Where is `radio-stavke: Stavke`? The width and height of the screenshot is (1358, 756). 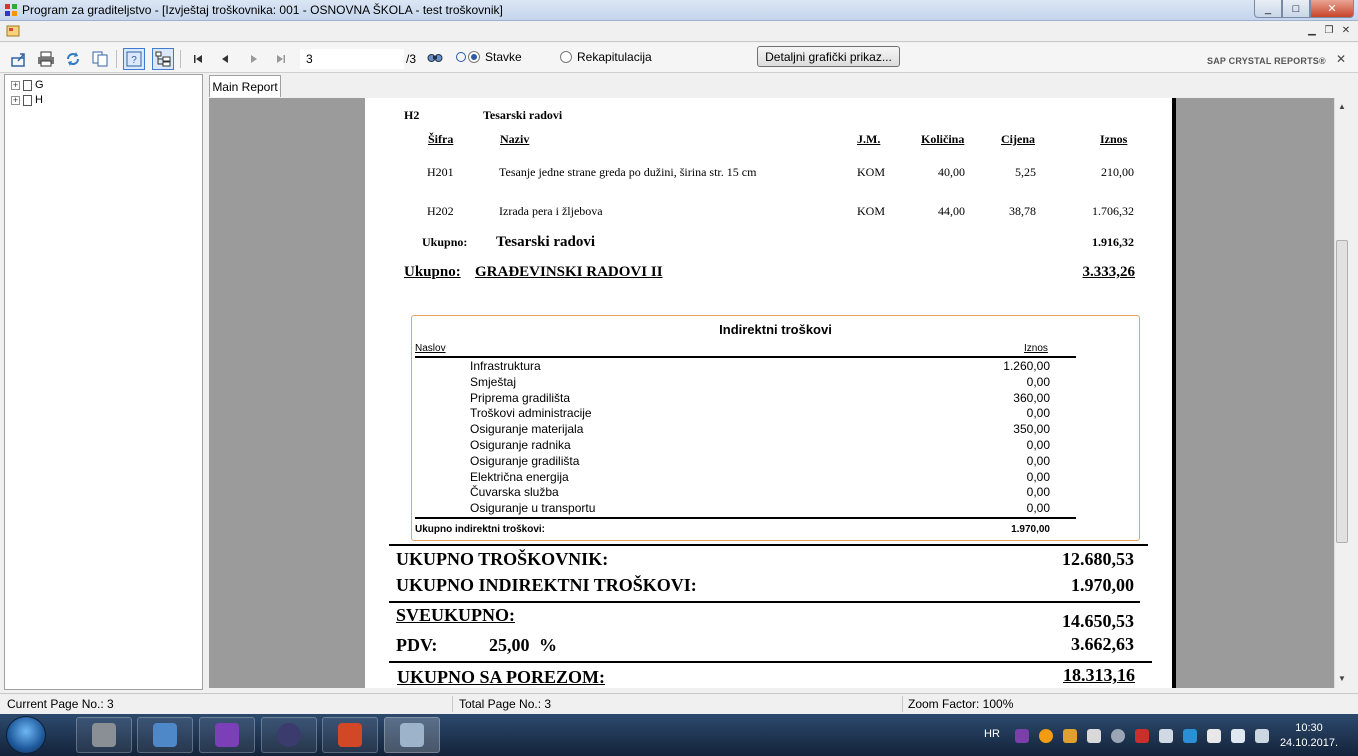
radio-stavke: Stavke is located at coordinates (489, 57).